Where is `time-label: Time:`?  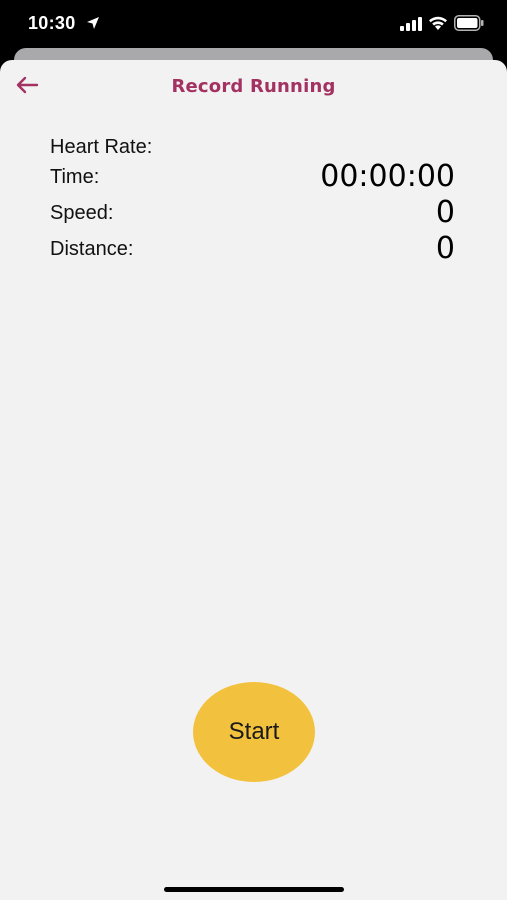
time-label: Time: is located at coordinates (75, 177).